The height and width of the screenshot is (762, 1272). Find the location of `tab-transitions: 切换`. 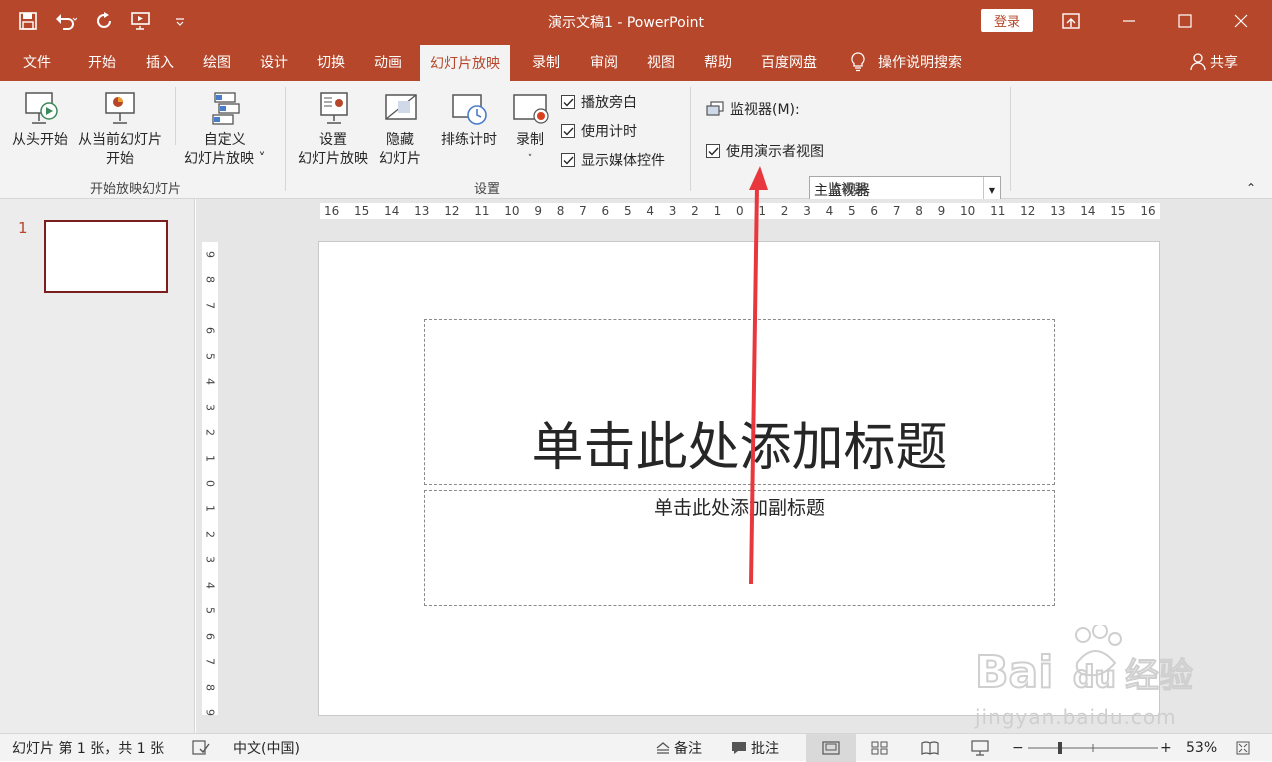

tab-transitions: 切换 is located at coordinates (331, 61).